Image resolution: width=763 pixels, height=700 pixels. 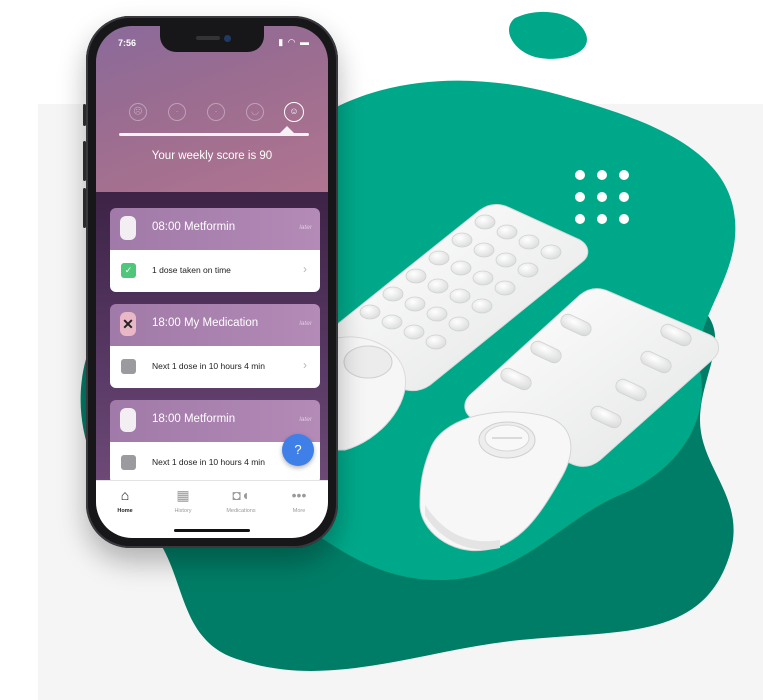 I want to click on tab-more: ••• More, so click(x=299, y=500).